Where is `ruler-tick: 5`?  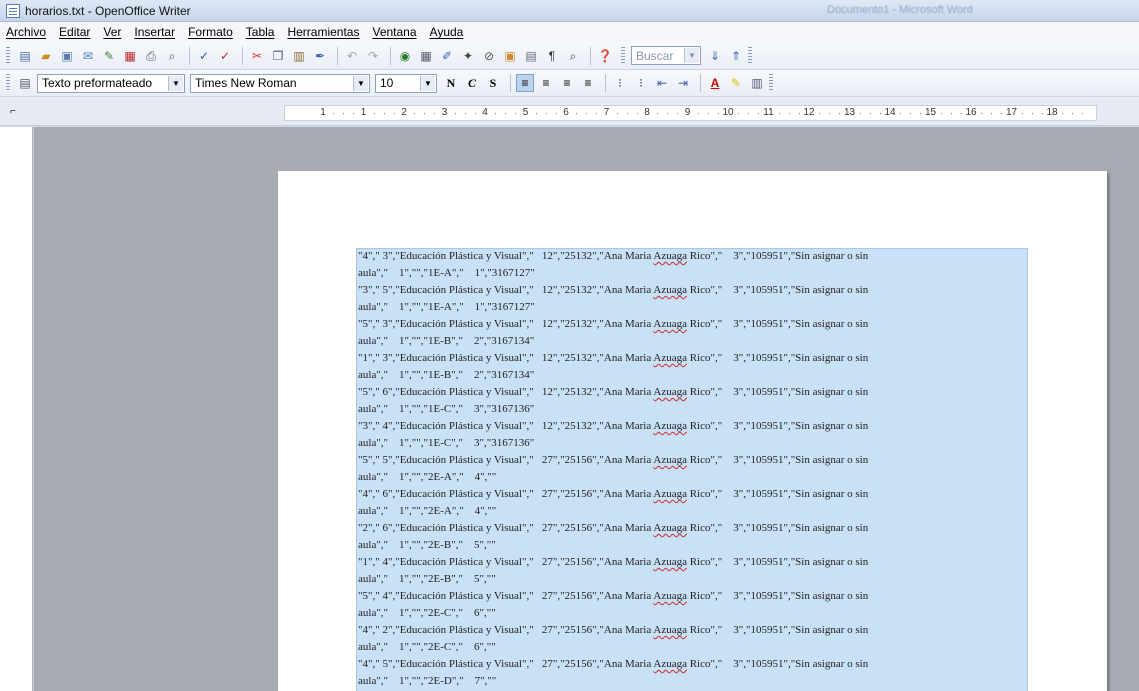 ruler-tick: 5 is located at coordinates (525, 112).